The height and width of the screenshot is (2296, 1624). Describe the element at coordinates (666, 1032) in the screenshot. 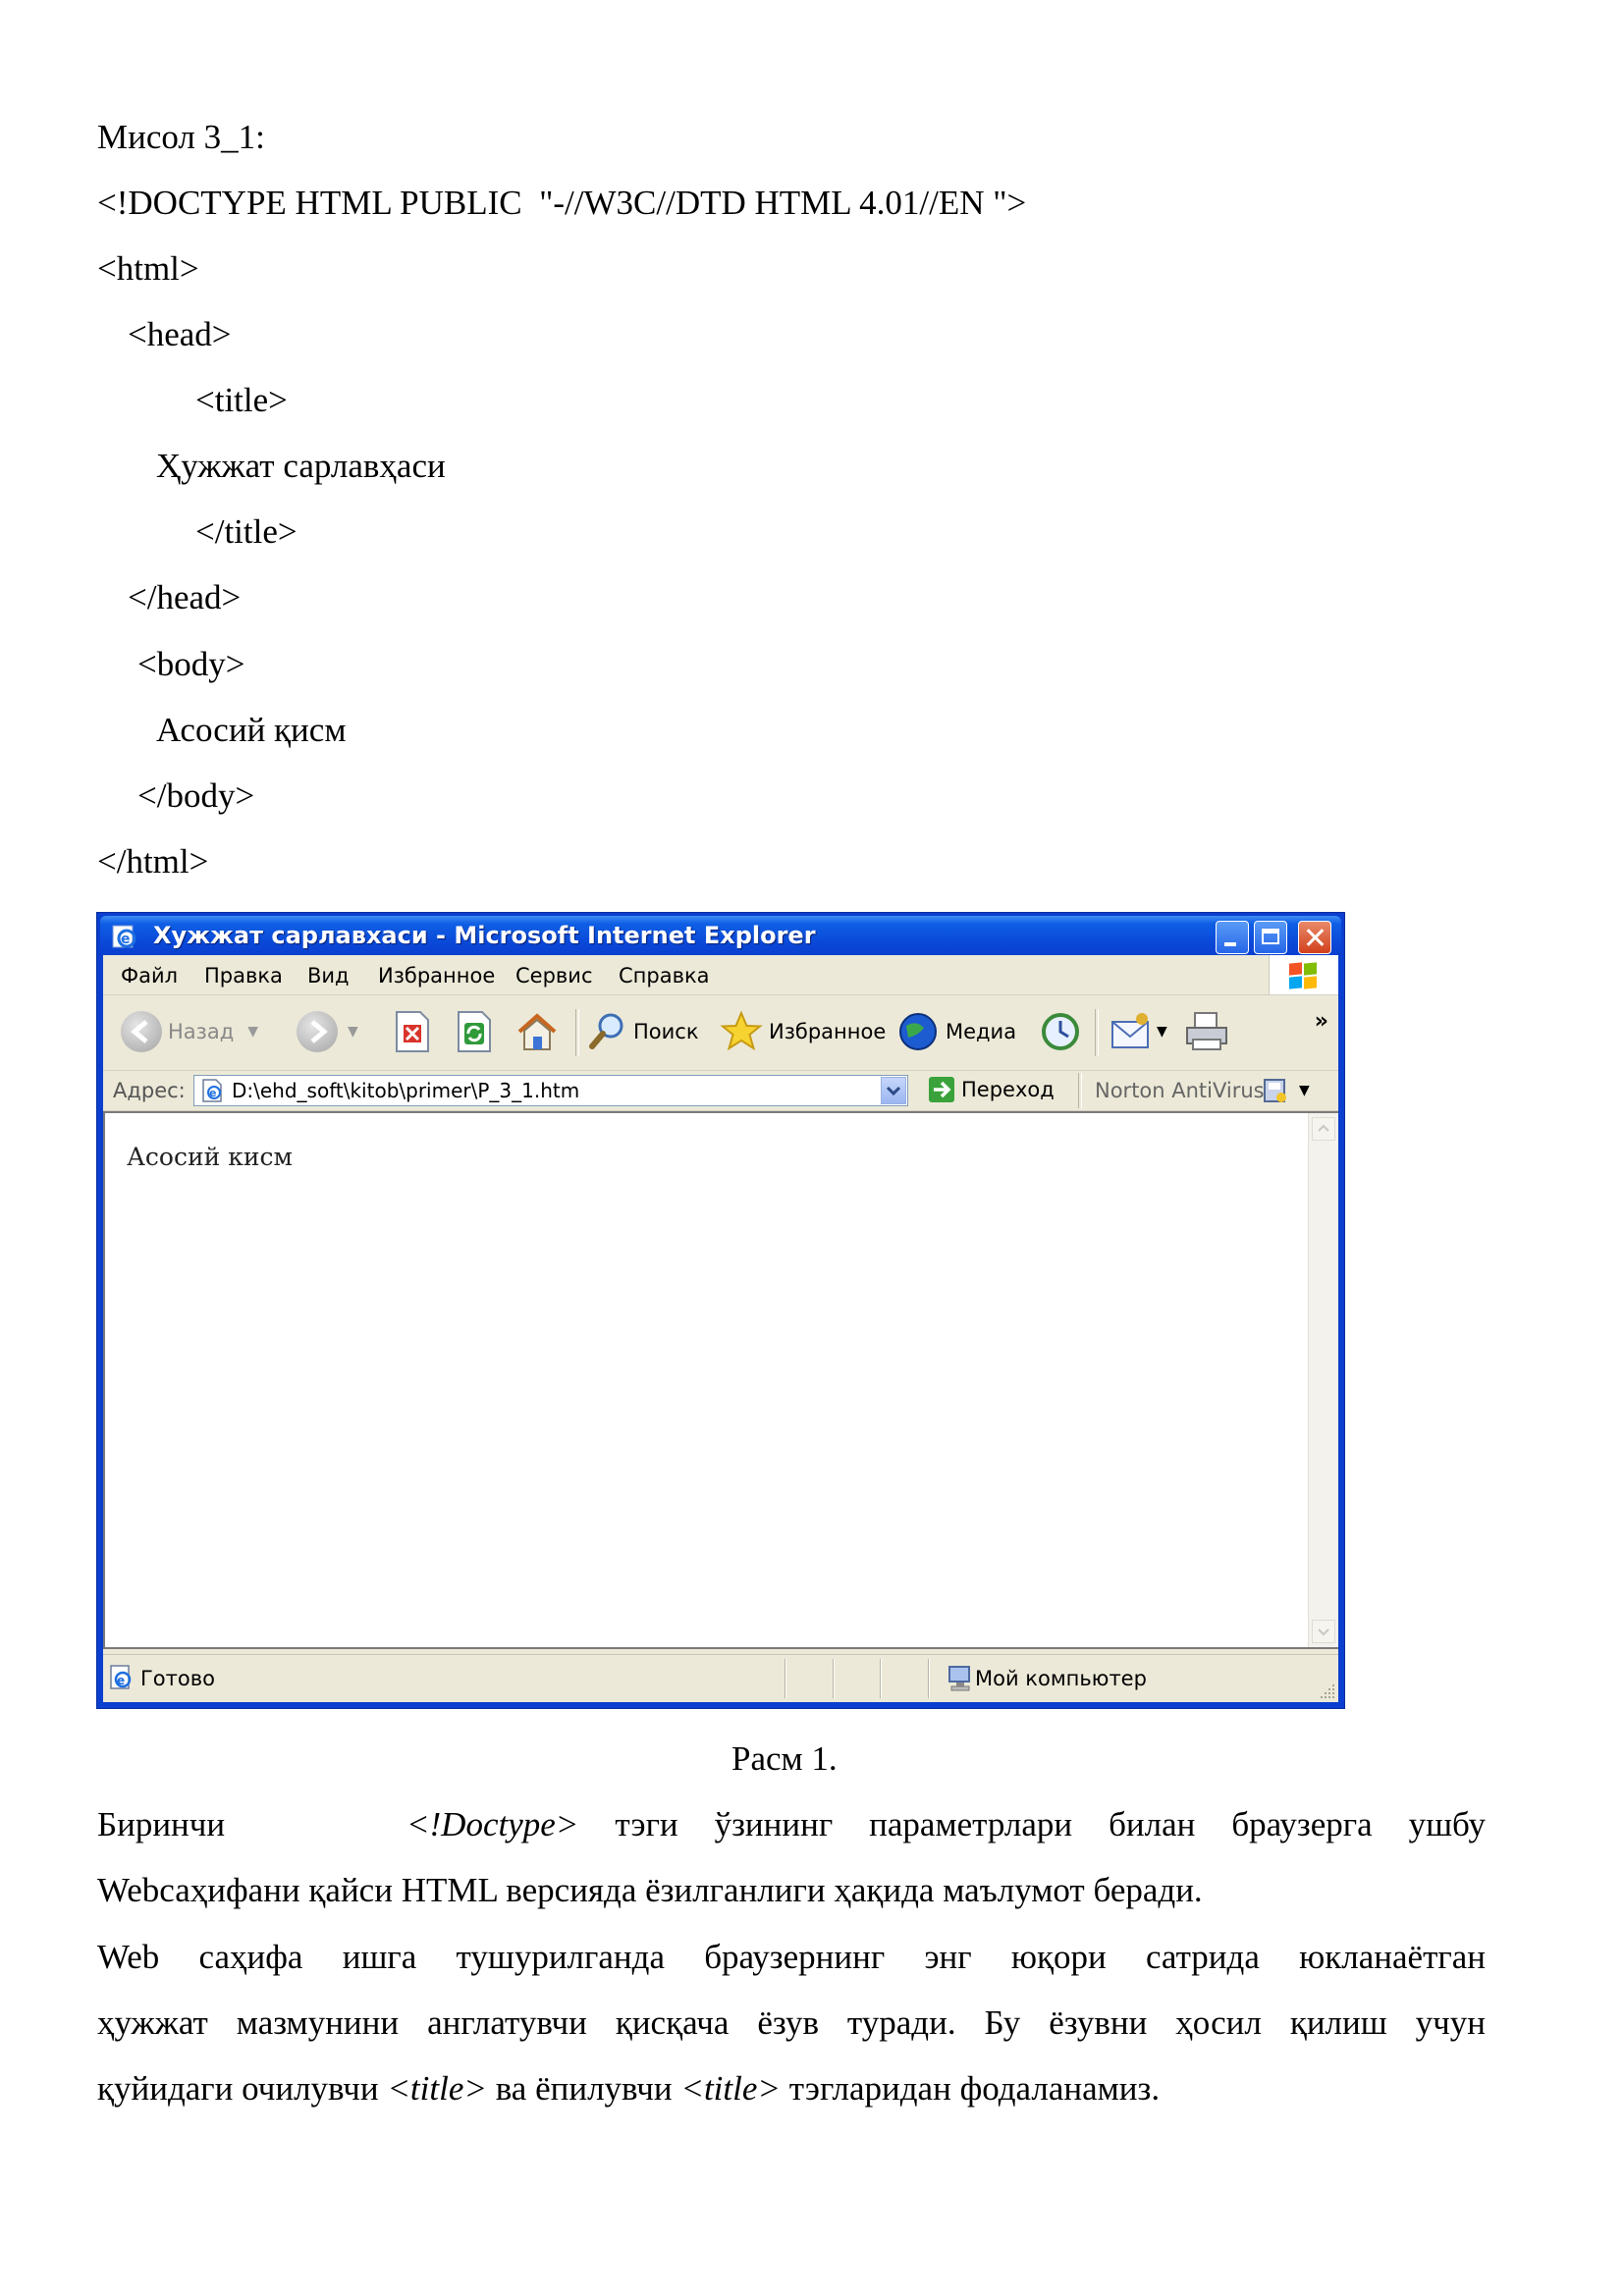

I see `search-label: Поиск` at that location.